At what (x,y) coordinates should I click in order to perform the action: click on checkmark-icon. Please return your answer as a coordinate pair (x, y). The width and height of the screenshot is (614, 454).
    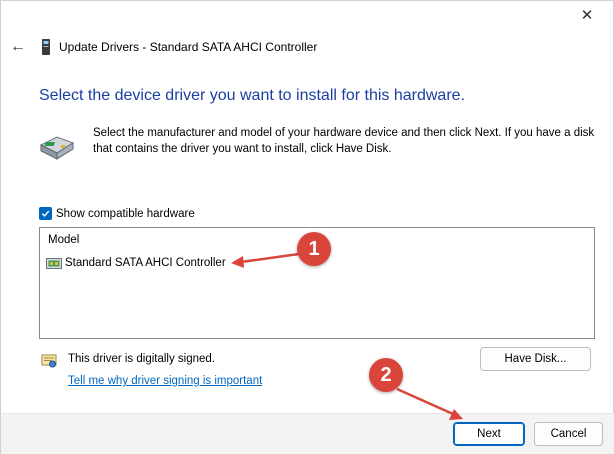
    Looking at the image, I should click on (45, 213).